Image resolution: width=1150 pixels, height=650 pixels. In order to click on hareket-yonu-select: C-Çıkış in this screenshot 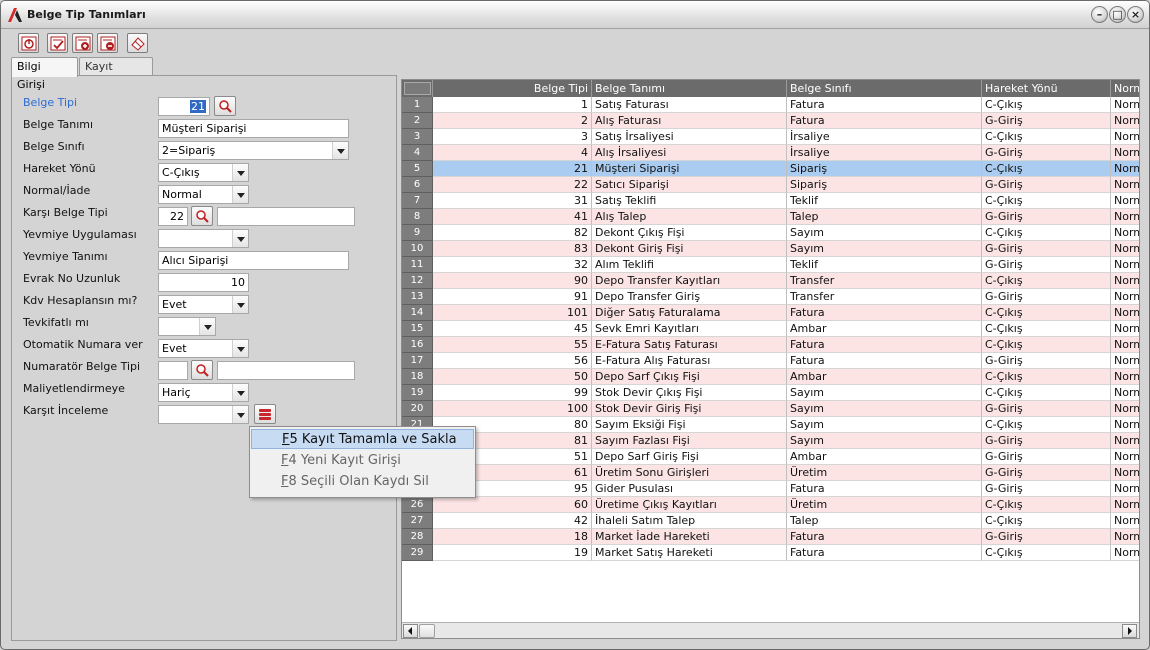, I will do `click(203, 172)`.